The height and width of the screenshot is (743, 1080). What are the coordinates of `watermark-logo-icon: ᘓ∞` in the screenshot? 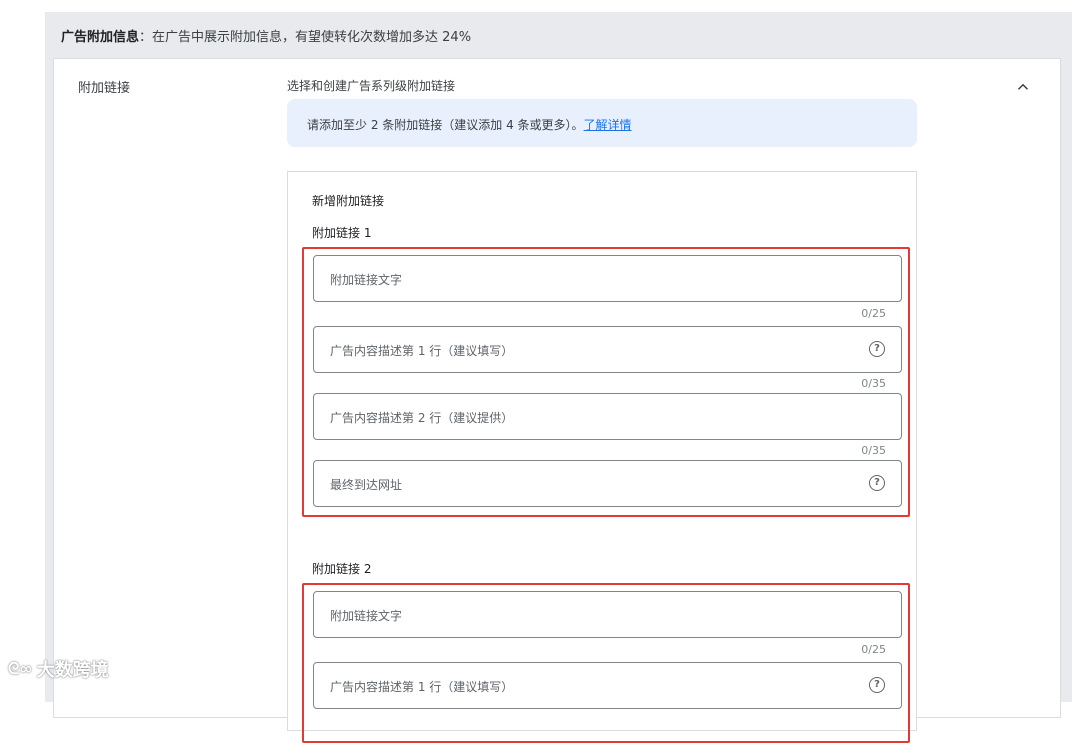 It's located at (20, 668).